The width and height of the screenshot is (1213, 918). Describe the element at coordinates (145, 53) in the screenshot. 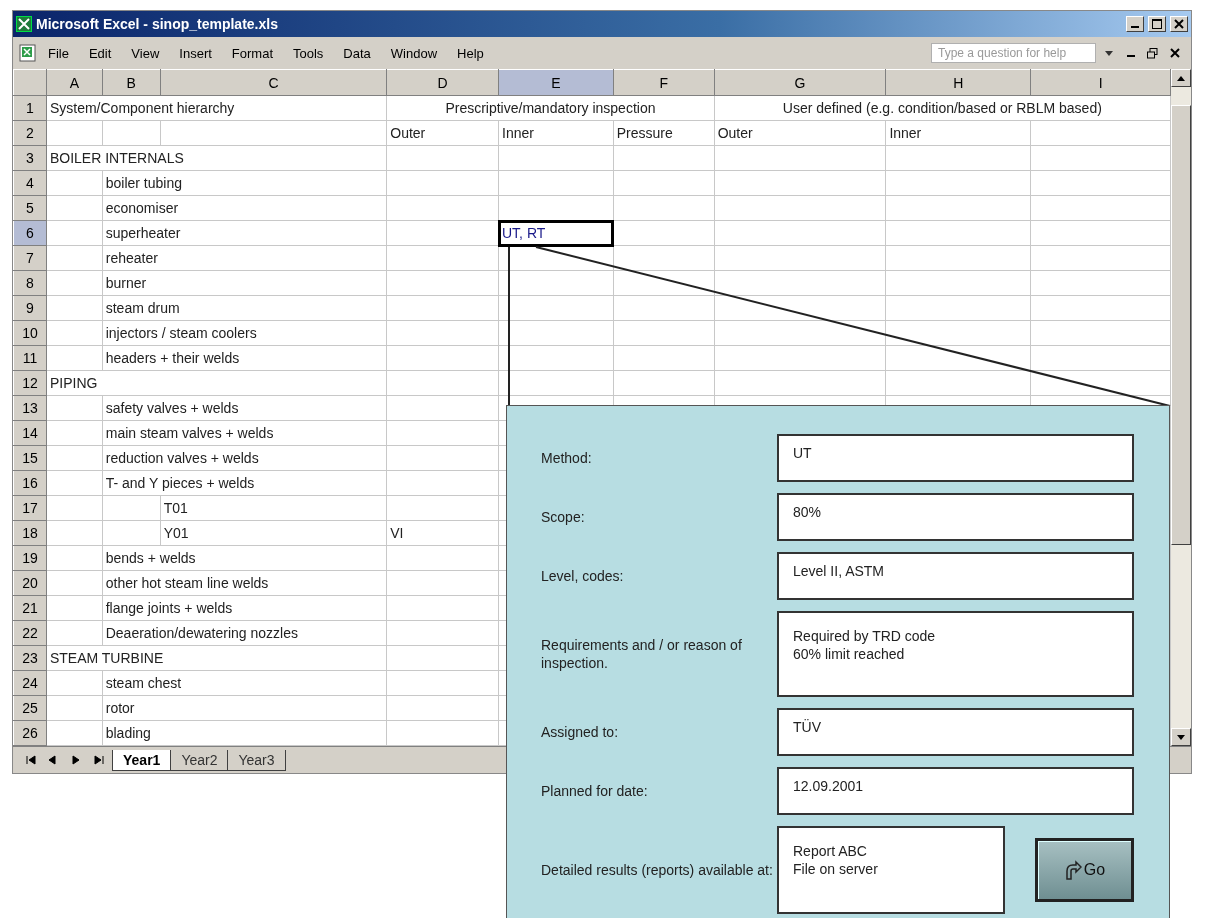

I see `menu-item: View` at that location.